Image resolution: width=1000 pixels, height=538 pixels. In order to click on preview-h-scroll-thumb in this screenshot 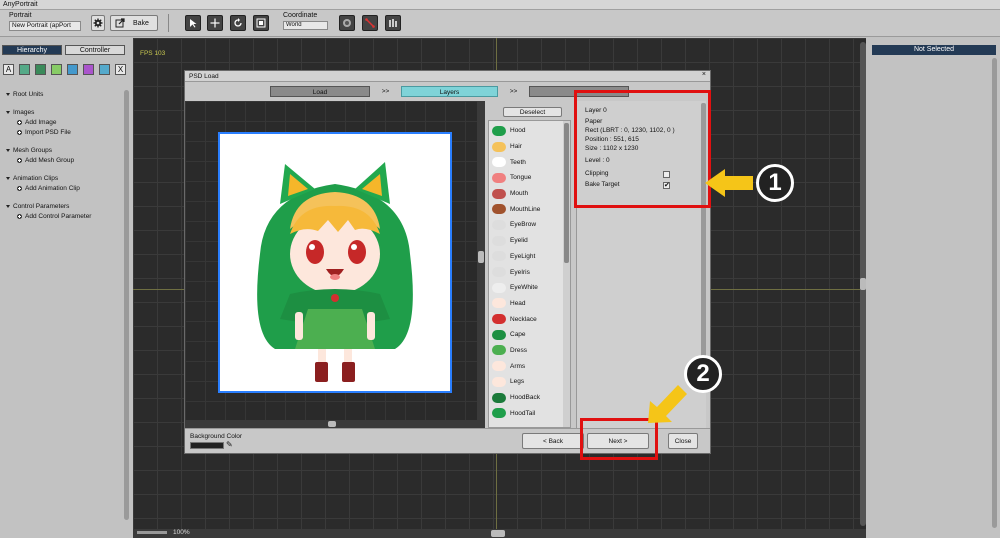, I will do `click(332, 424)`.